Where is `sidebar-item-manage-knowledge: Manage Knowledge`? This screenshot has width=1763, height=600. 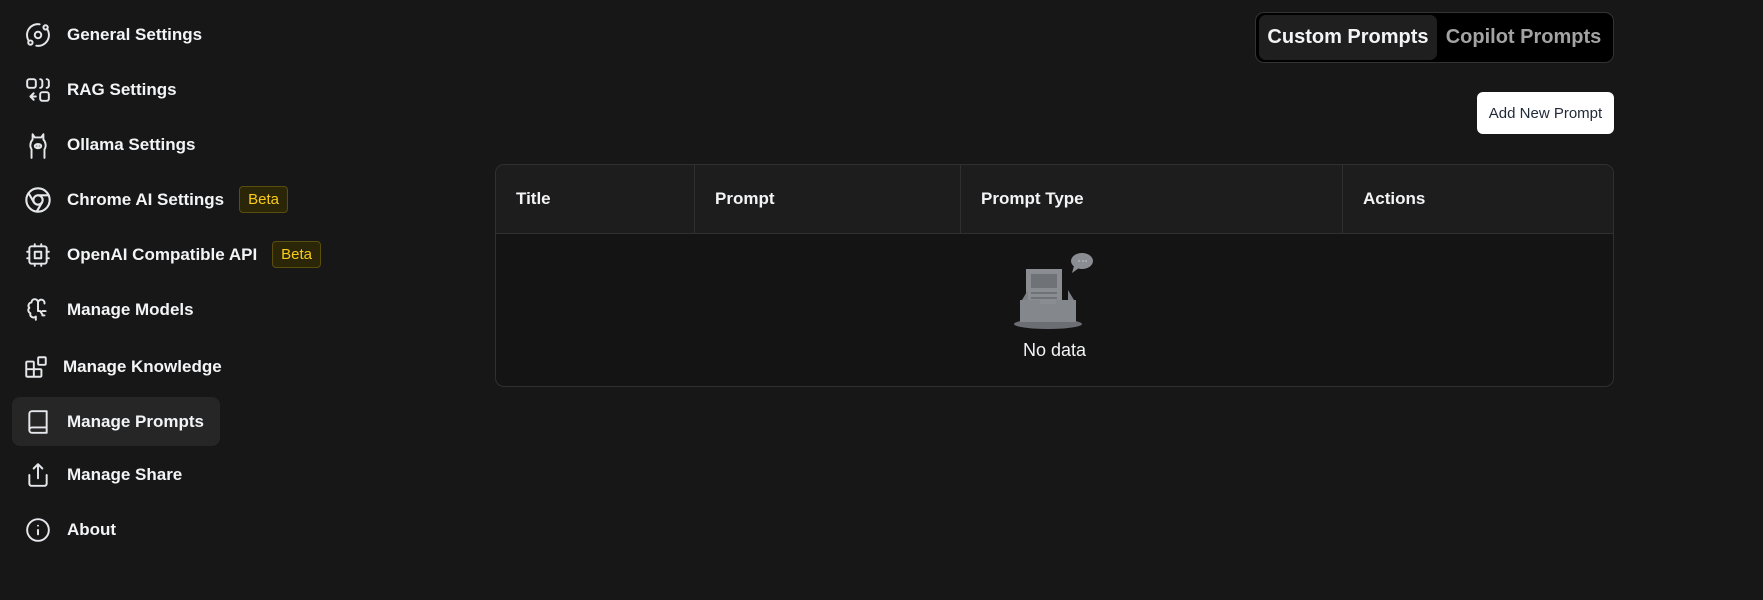
sidebar-item-manage-knowledge: Manage Knowledge is located at coordinates (117, 366).